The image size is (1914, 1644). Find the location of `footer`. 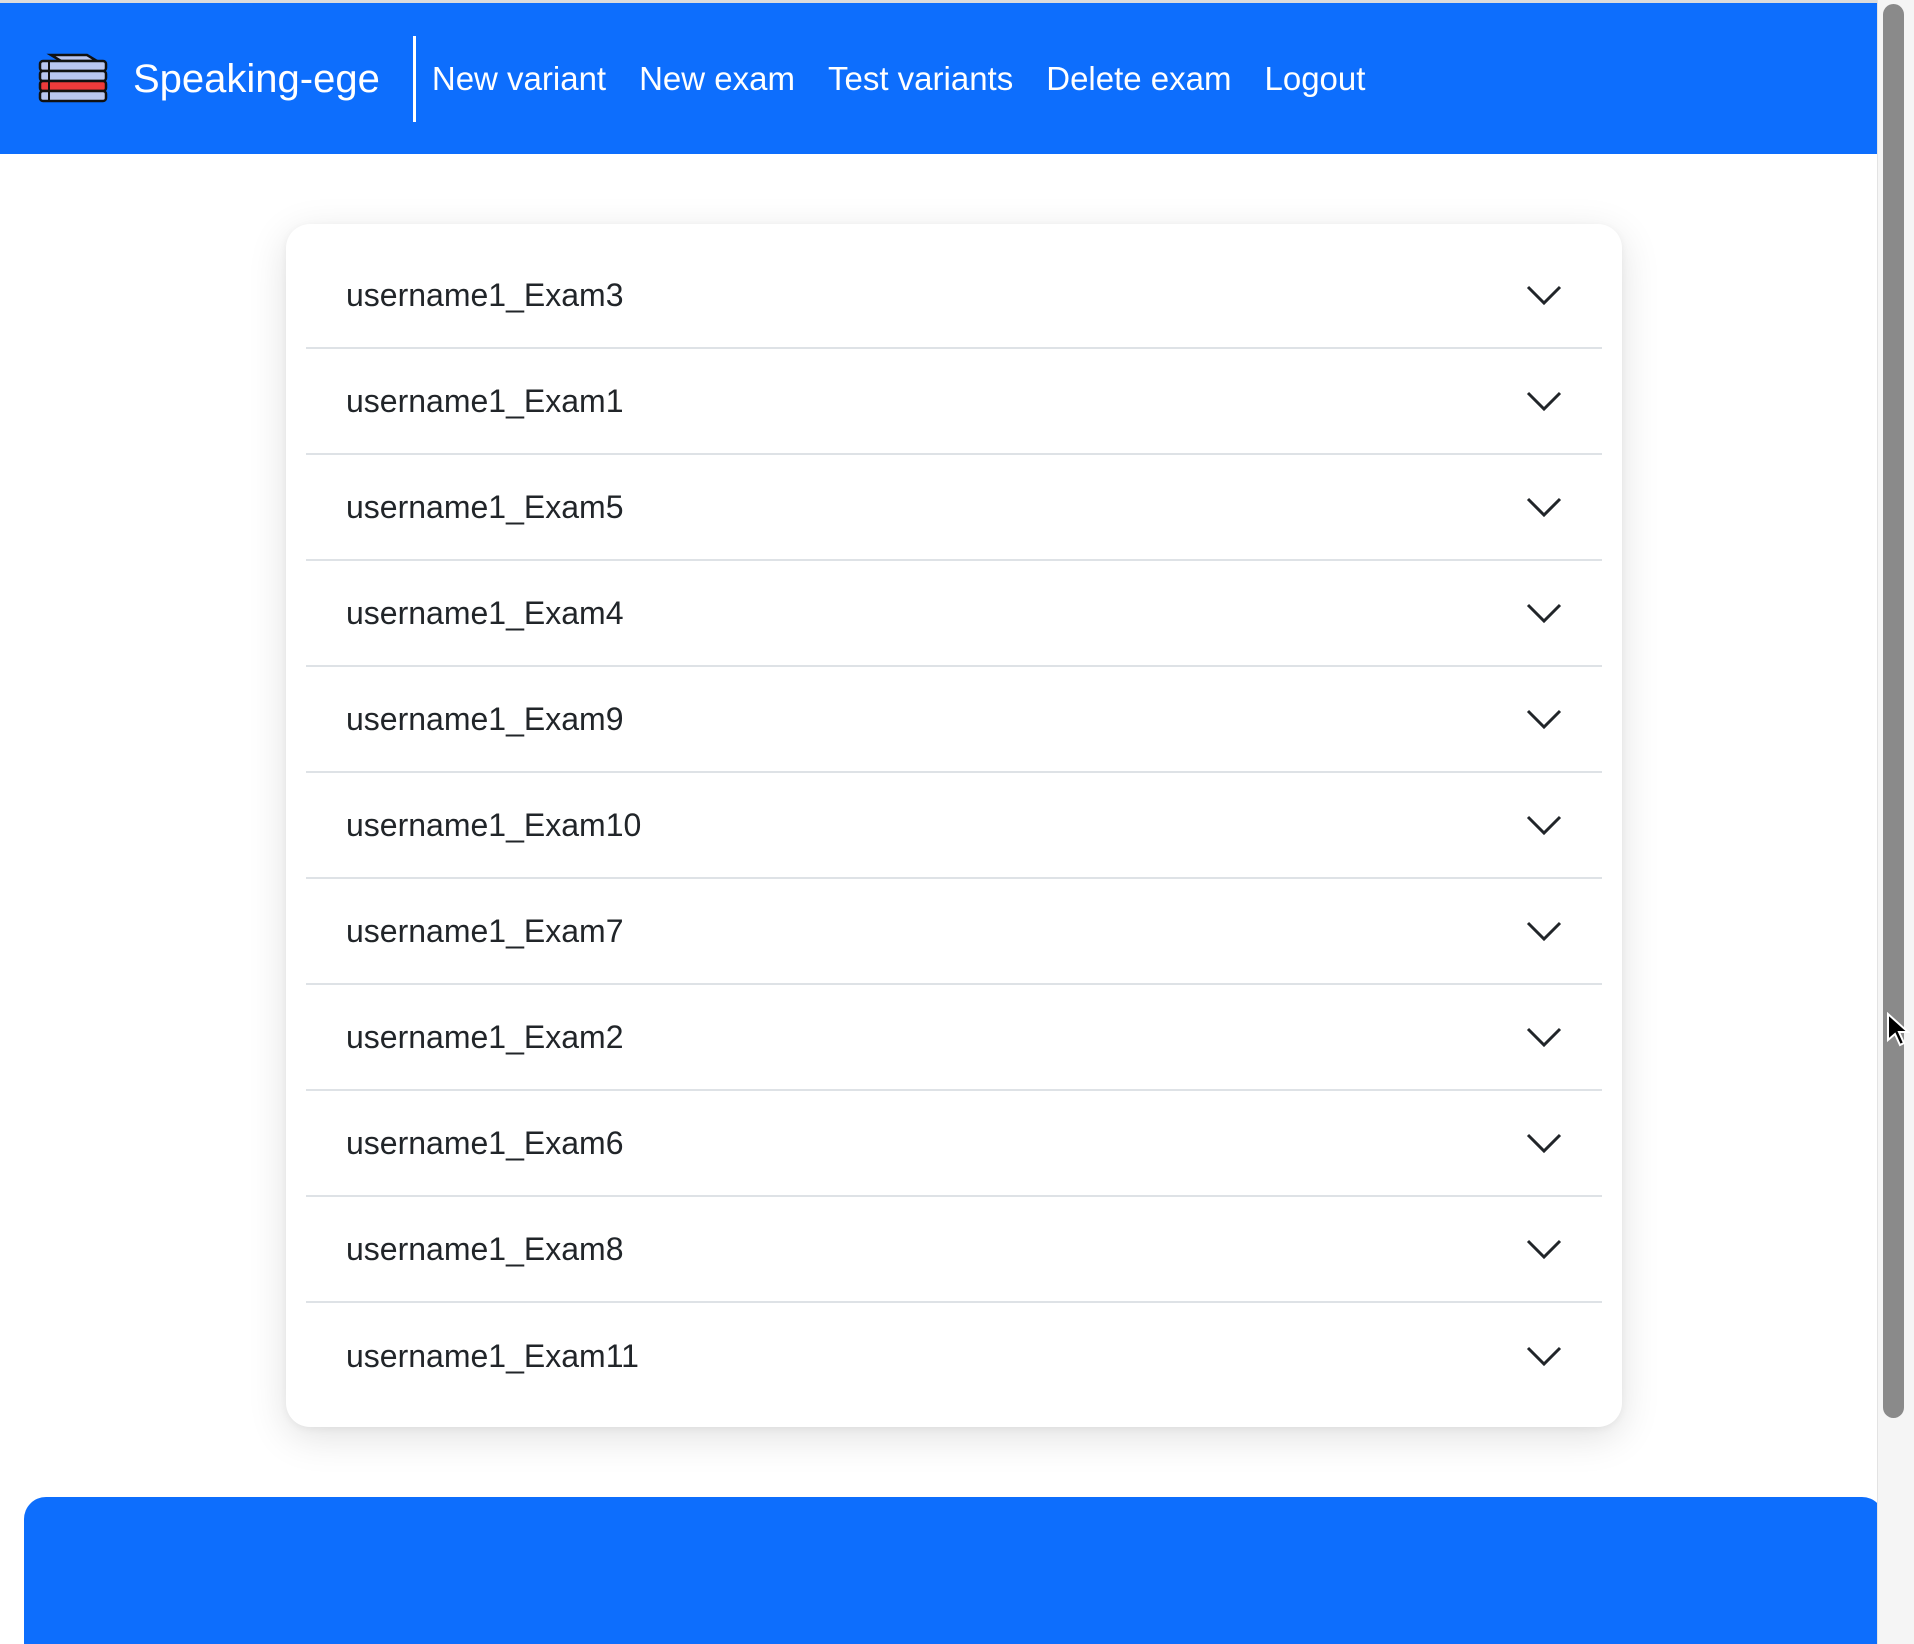

footer is located at coordinates (954, 1570).